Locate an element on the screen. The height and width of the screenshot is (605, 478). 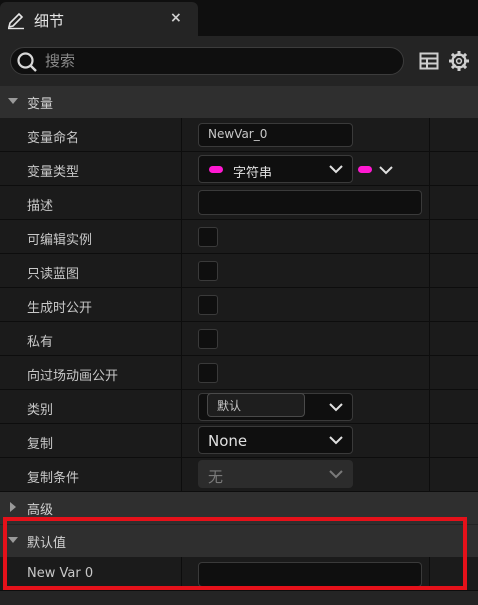
row-replication: 复制 None is located at coordinates (239, 441).